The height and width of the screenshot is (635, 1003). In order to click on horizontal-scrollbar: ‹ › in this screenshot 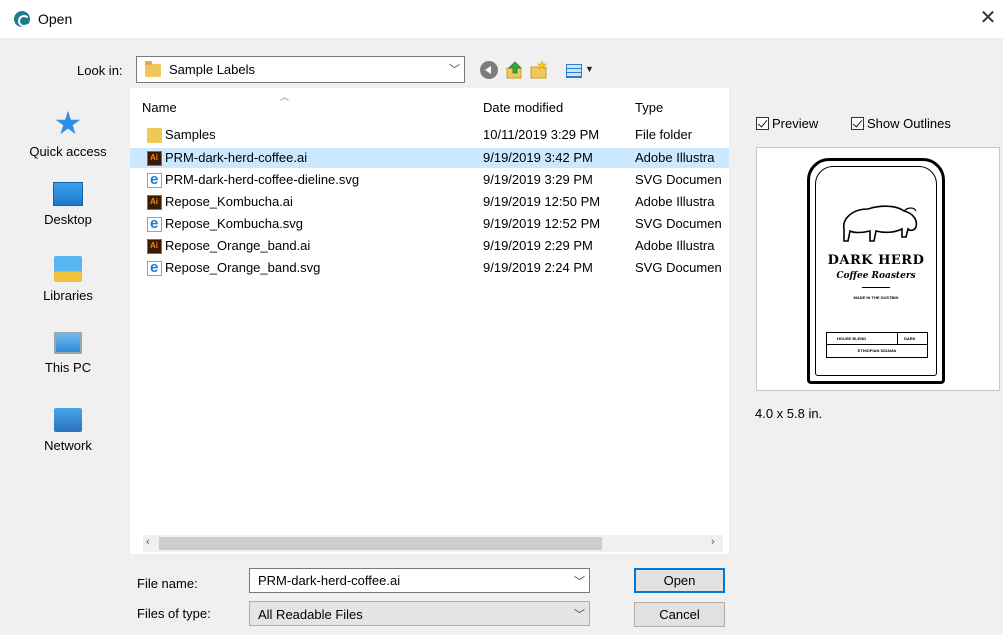, I will do `click(433, 543)`.